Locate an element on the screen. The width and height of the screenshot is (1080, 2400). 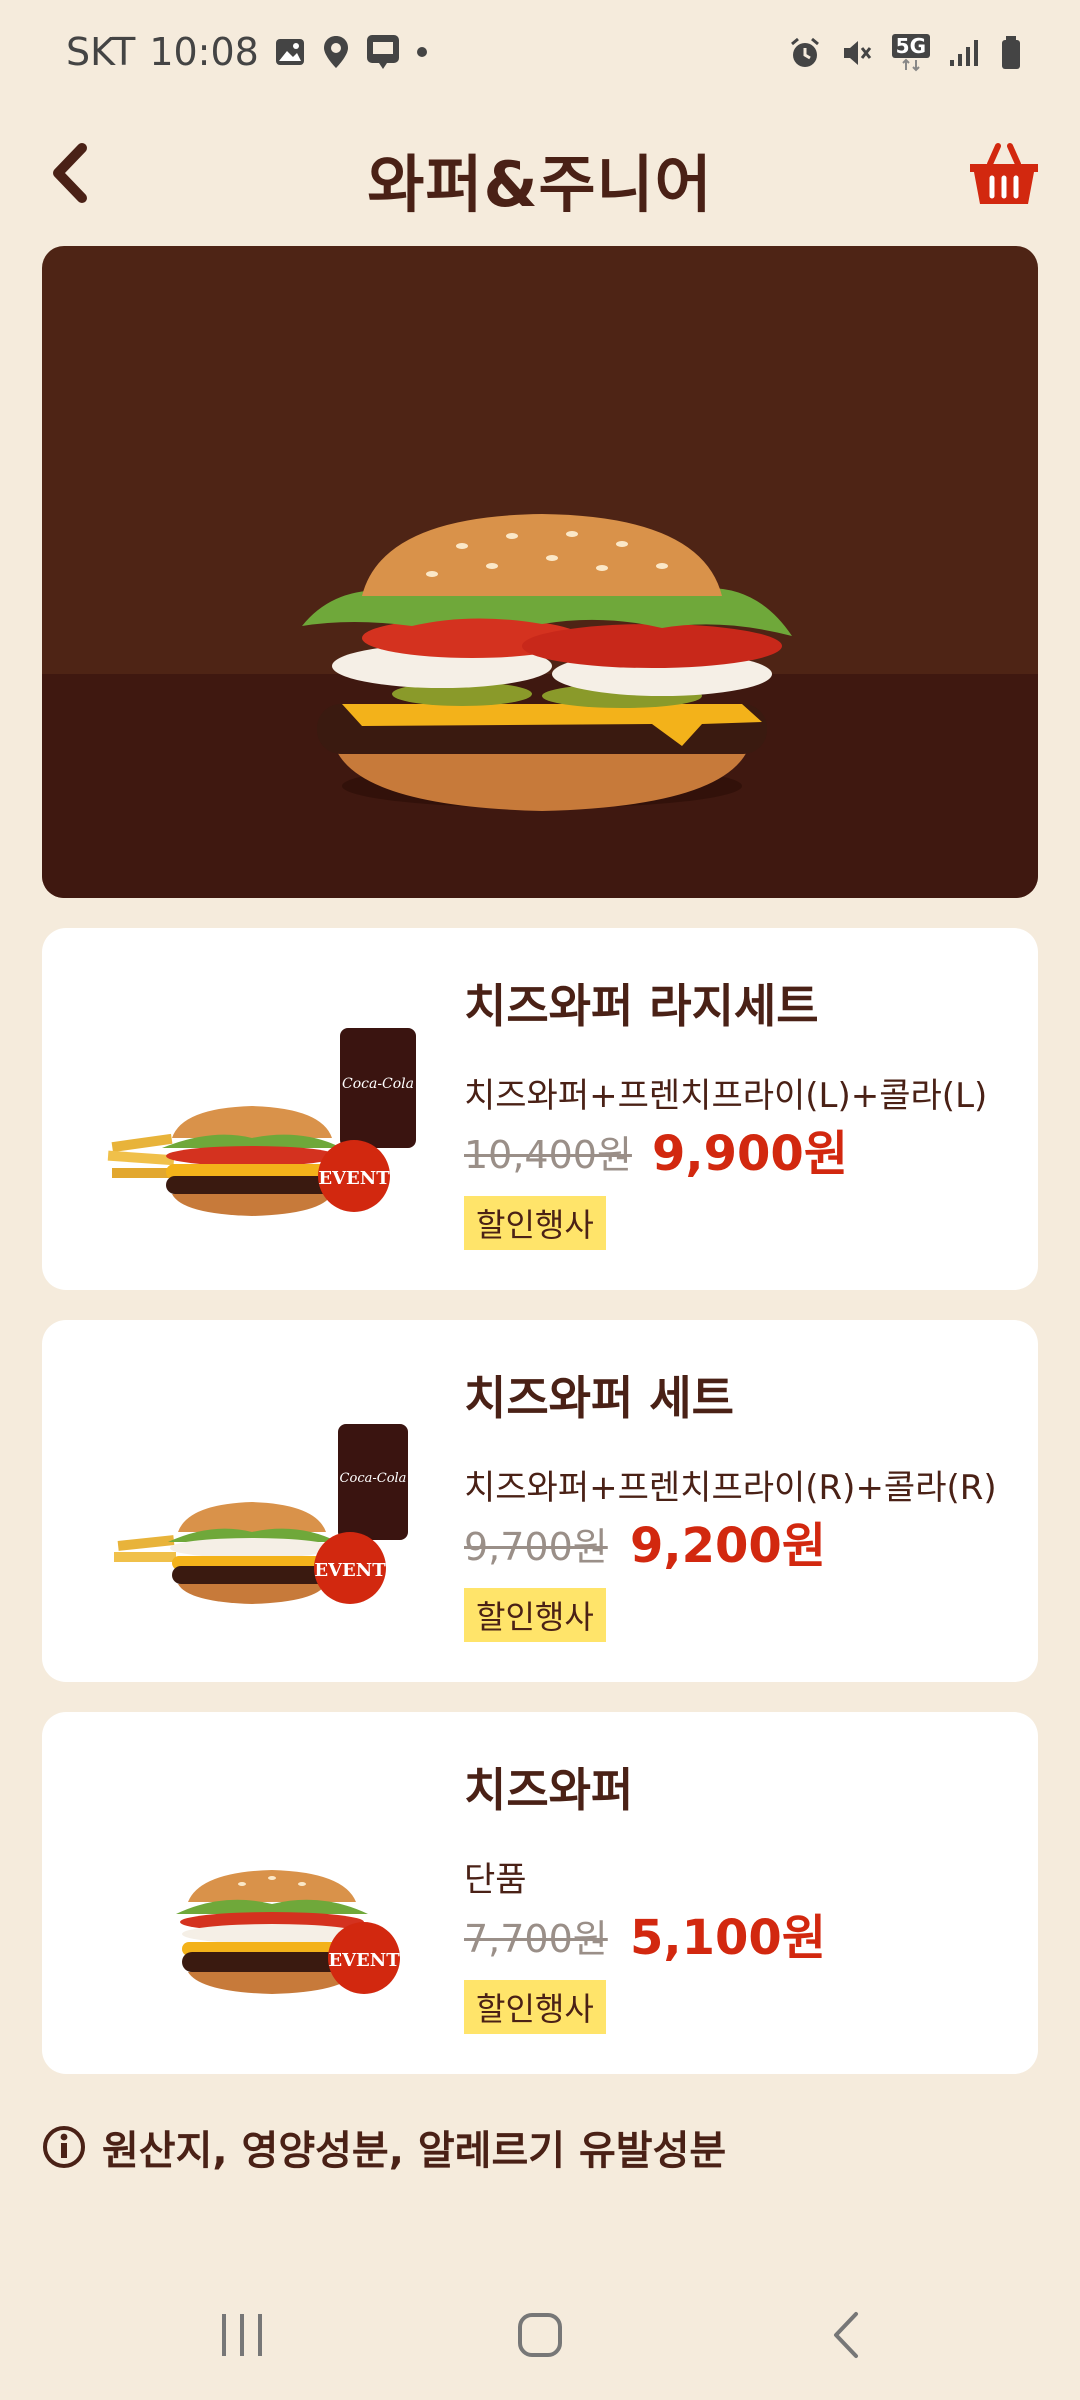
location-icon is located at coordinates (335, 52).